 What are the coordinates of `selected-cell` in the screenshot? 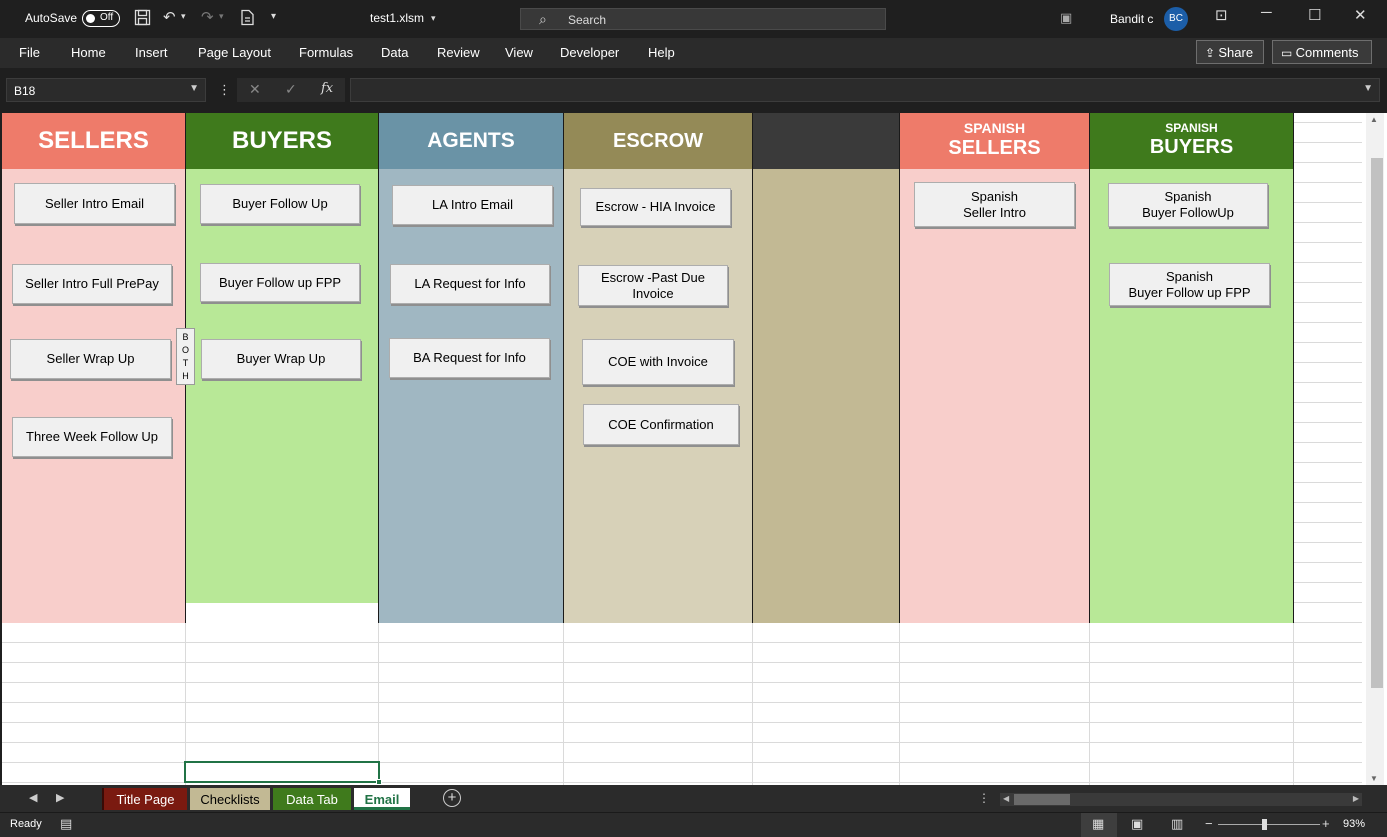 It's located at (283, 773).